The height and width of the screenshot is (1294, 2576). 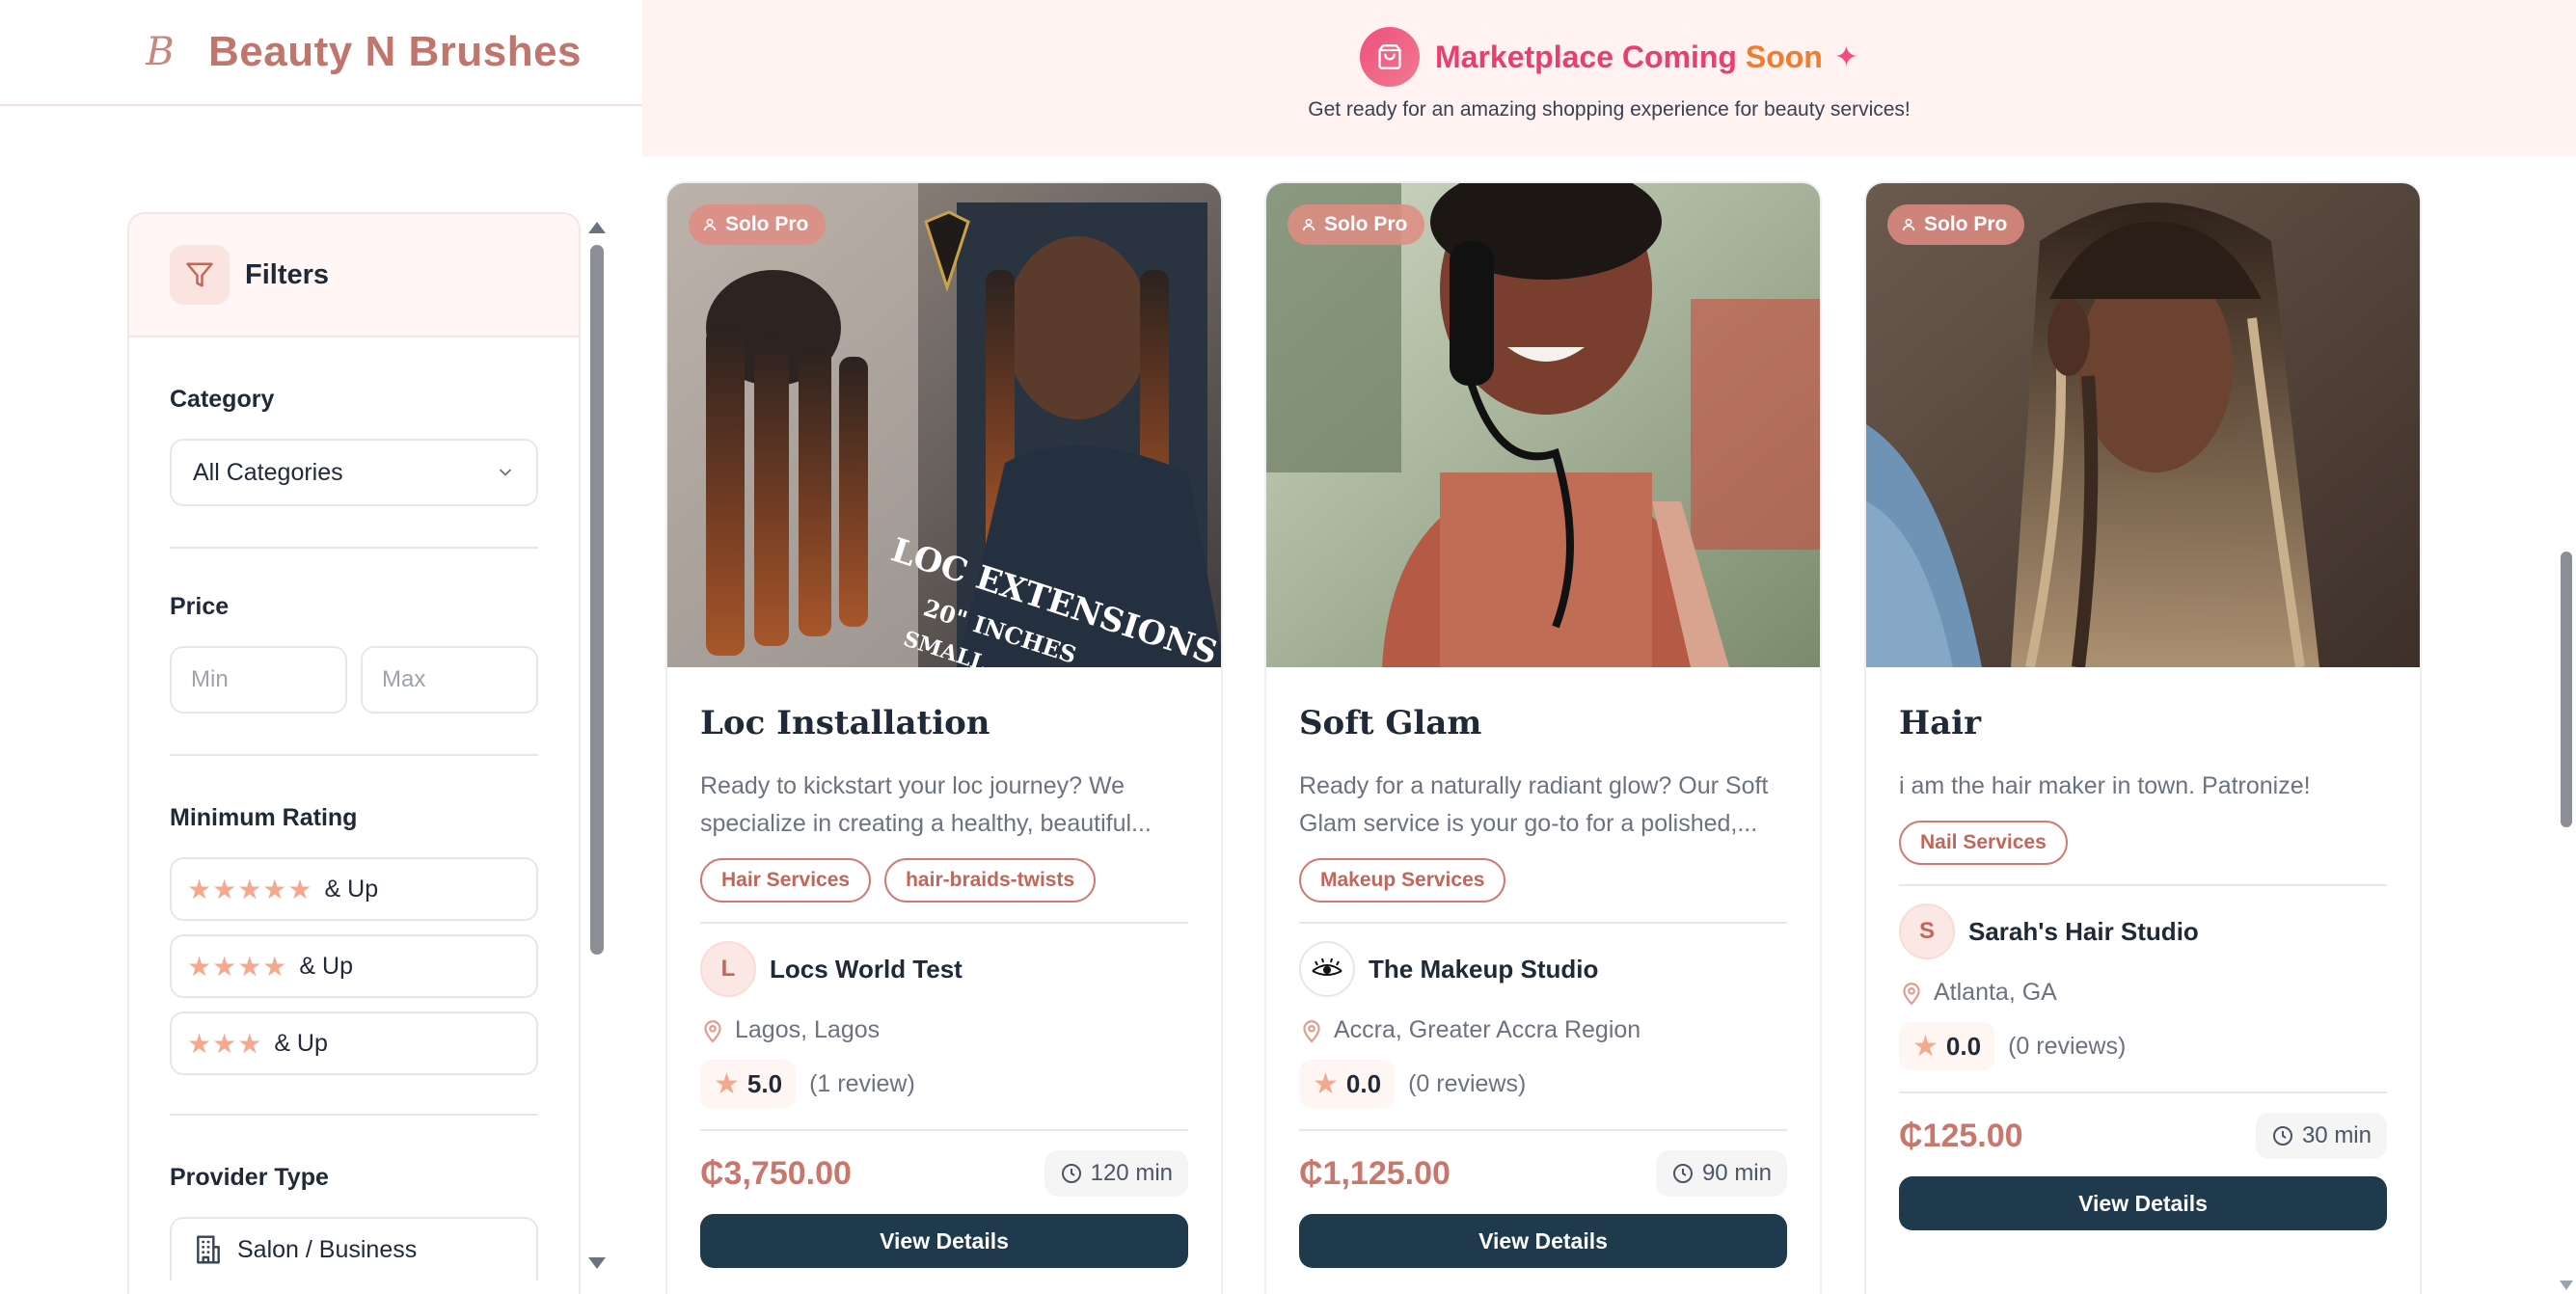 I want to click on provider-logo-avatar, so click(x=1327, y=969).